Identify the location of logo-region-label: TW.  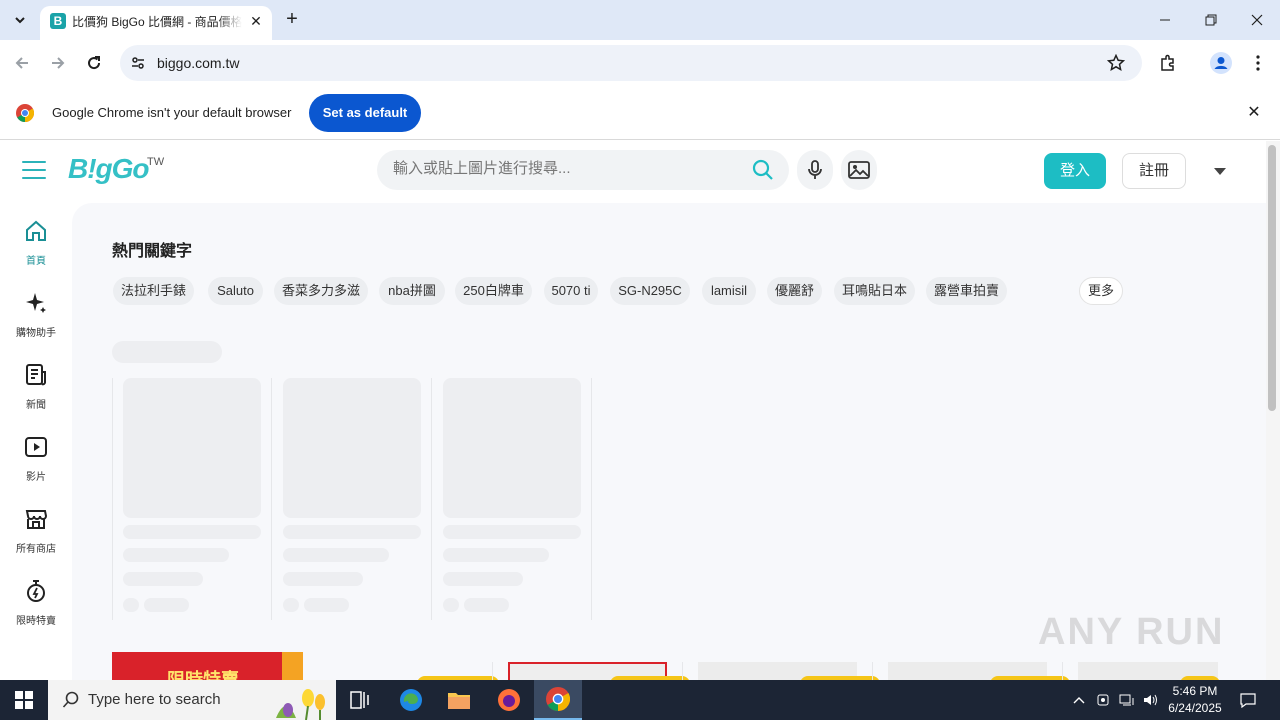
(156, 162).